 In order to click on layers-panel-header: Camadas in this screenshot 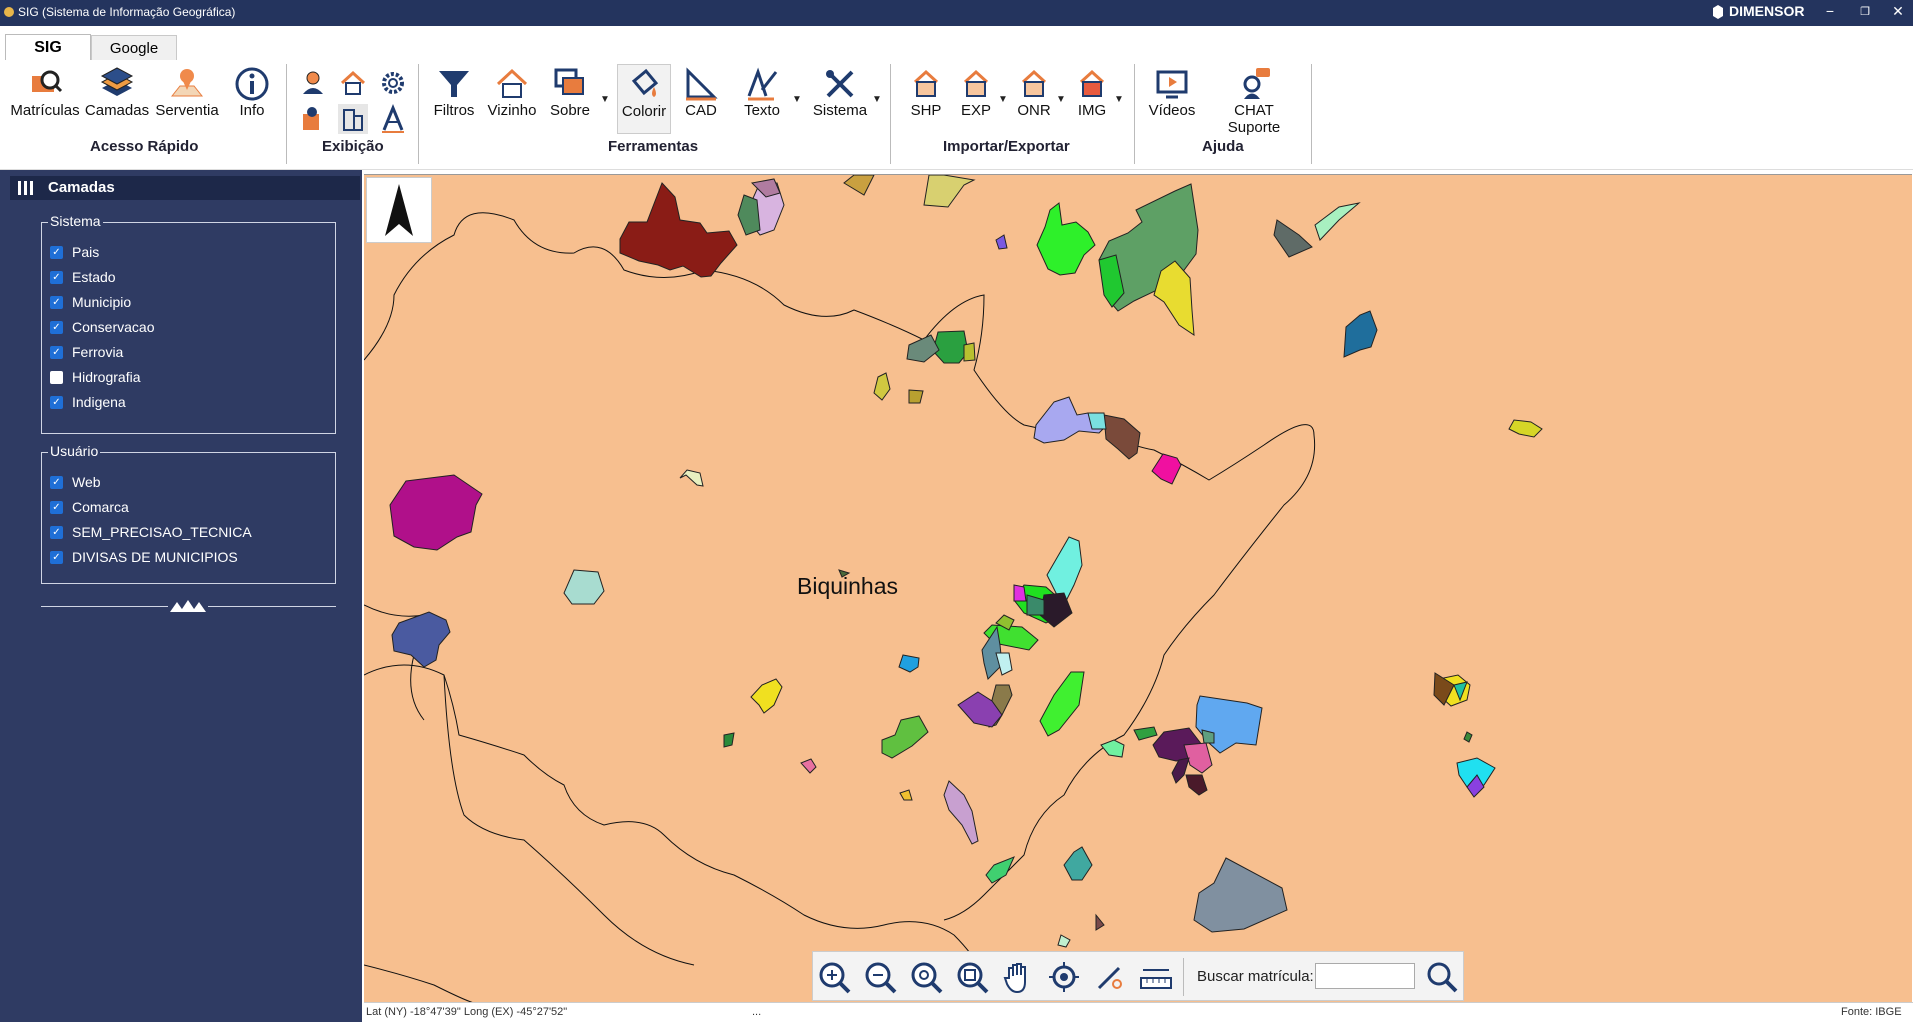, I will do `click(185, 188)`.